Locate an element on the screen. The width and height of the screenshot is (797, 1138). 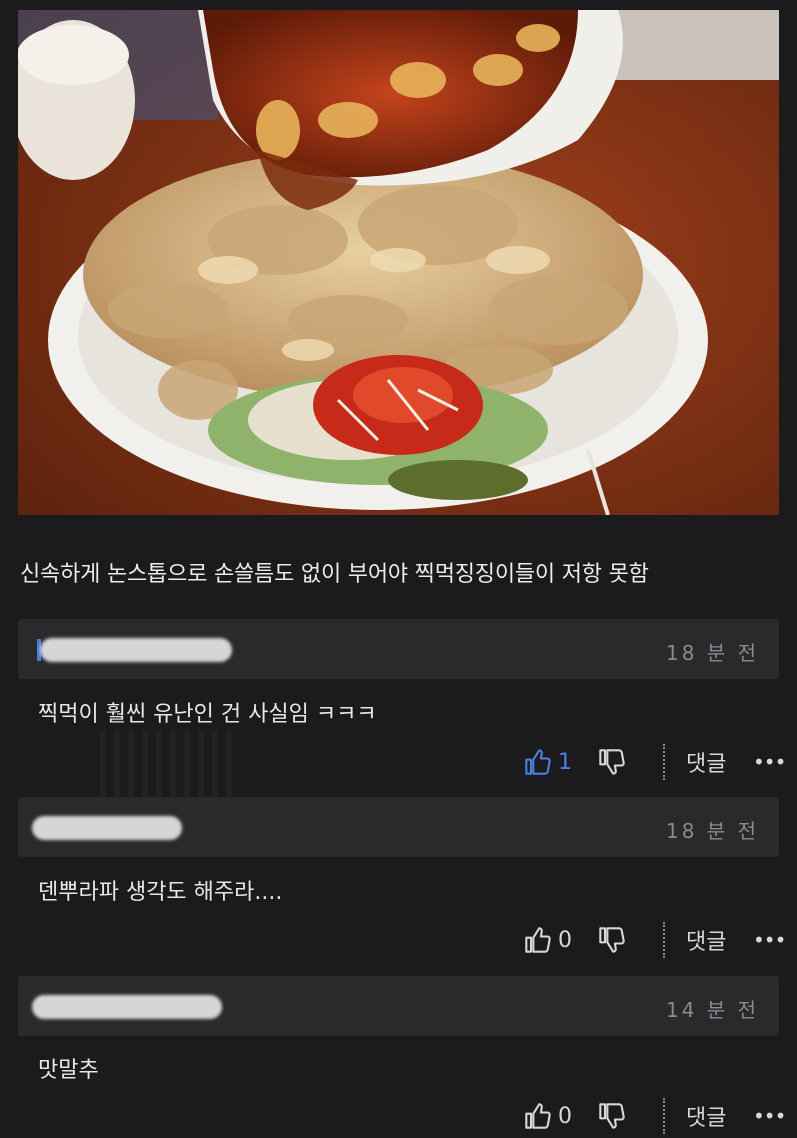
comment-text: 맛말추 is located at coordinates (68, 1070).